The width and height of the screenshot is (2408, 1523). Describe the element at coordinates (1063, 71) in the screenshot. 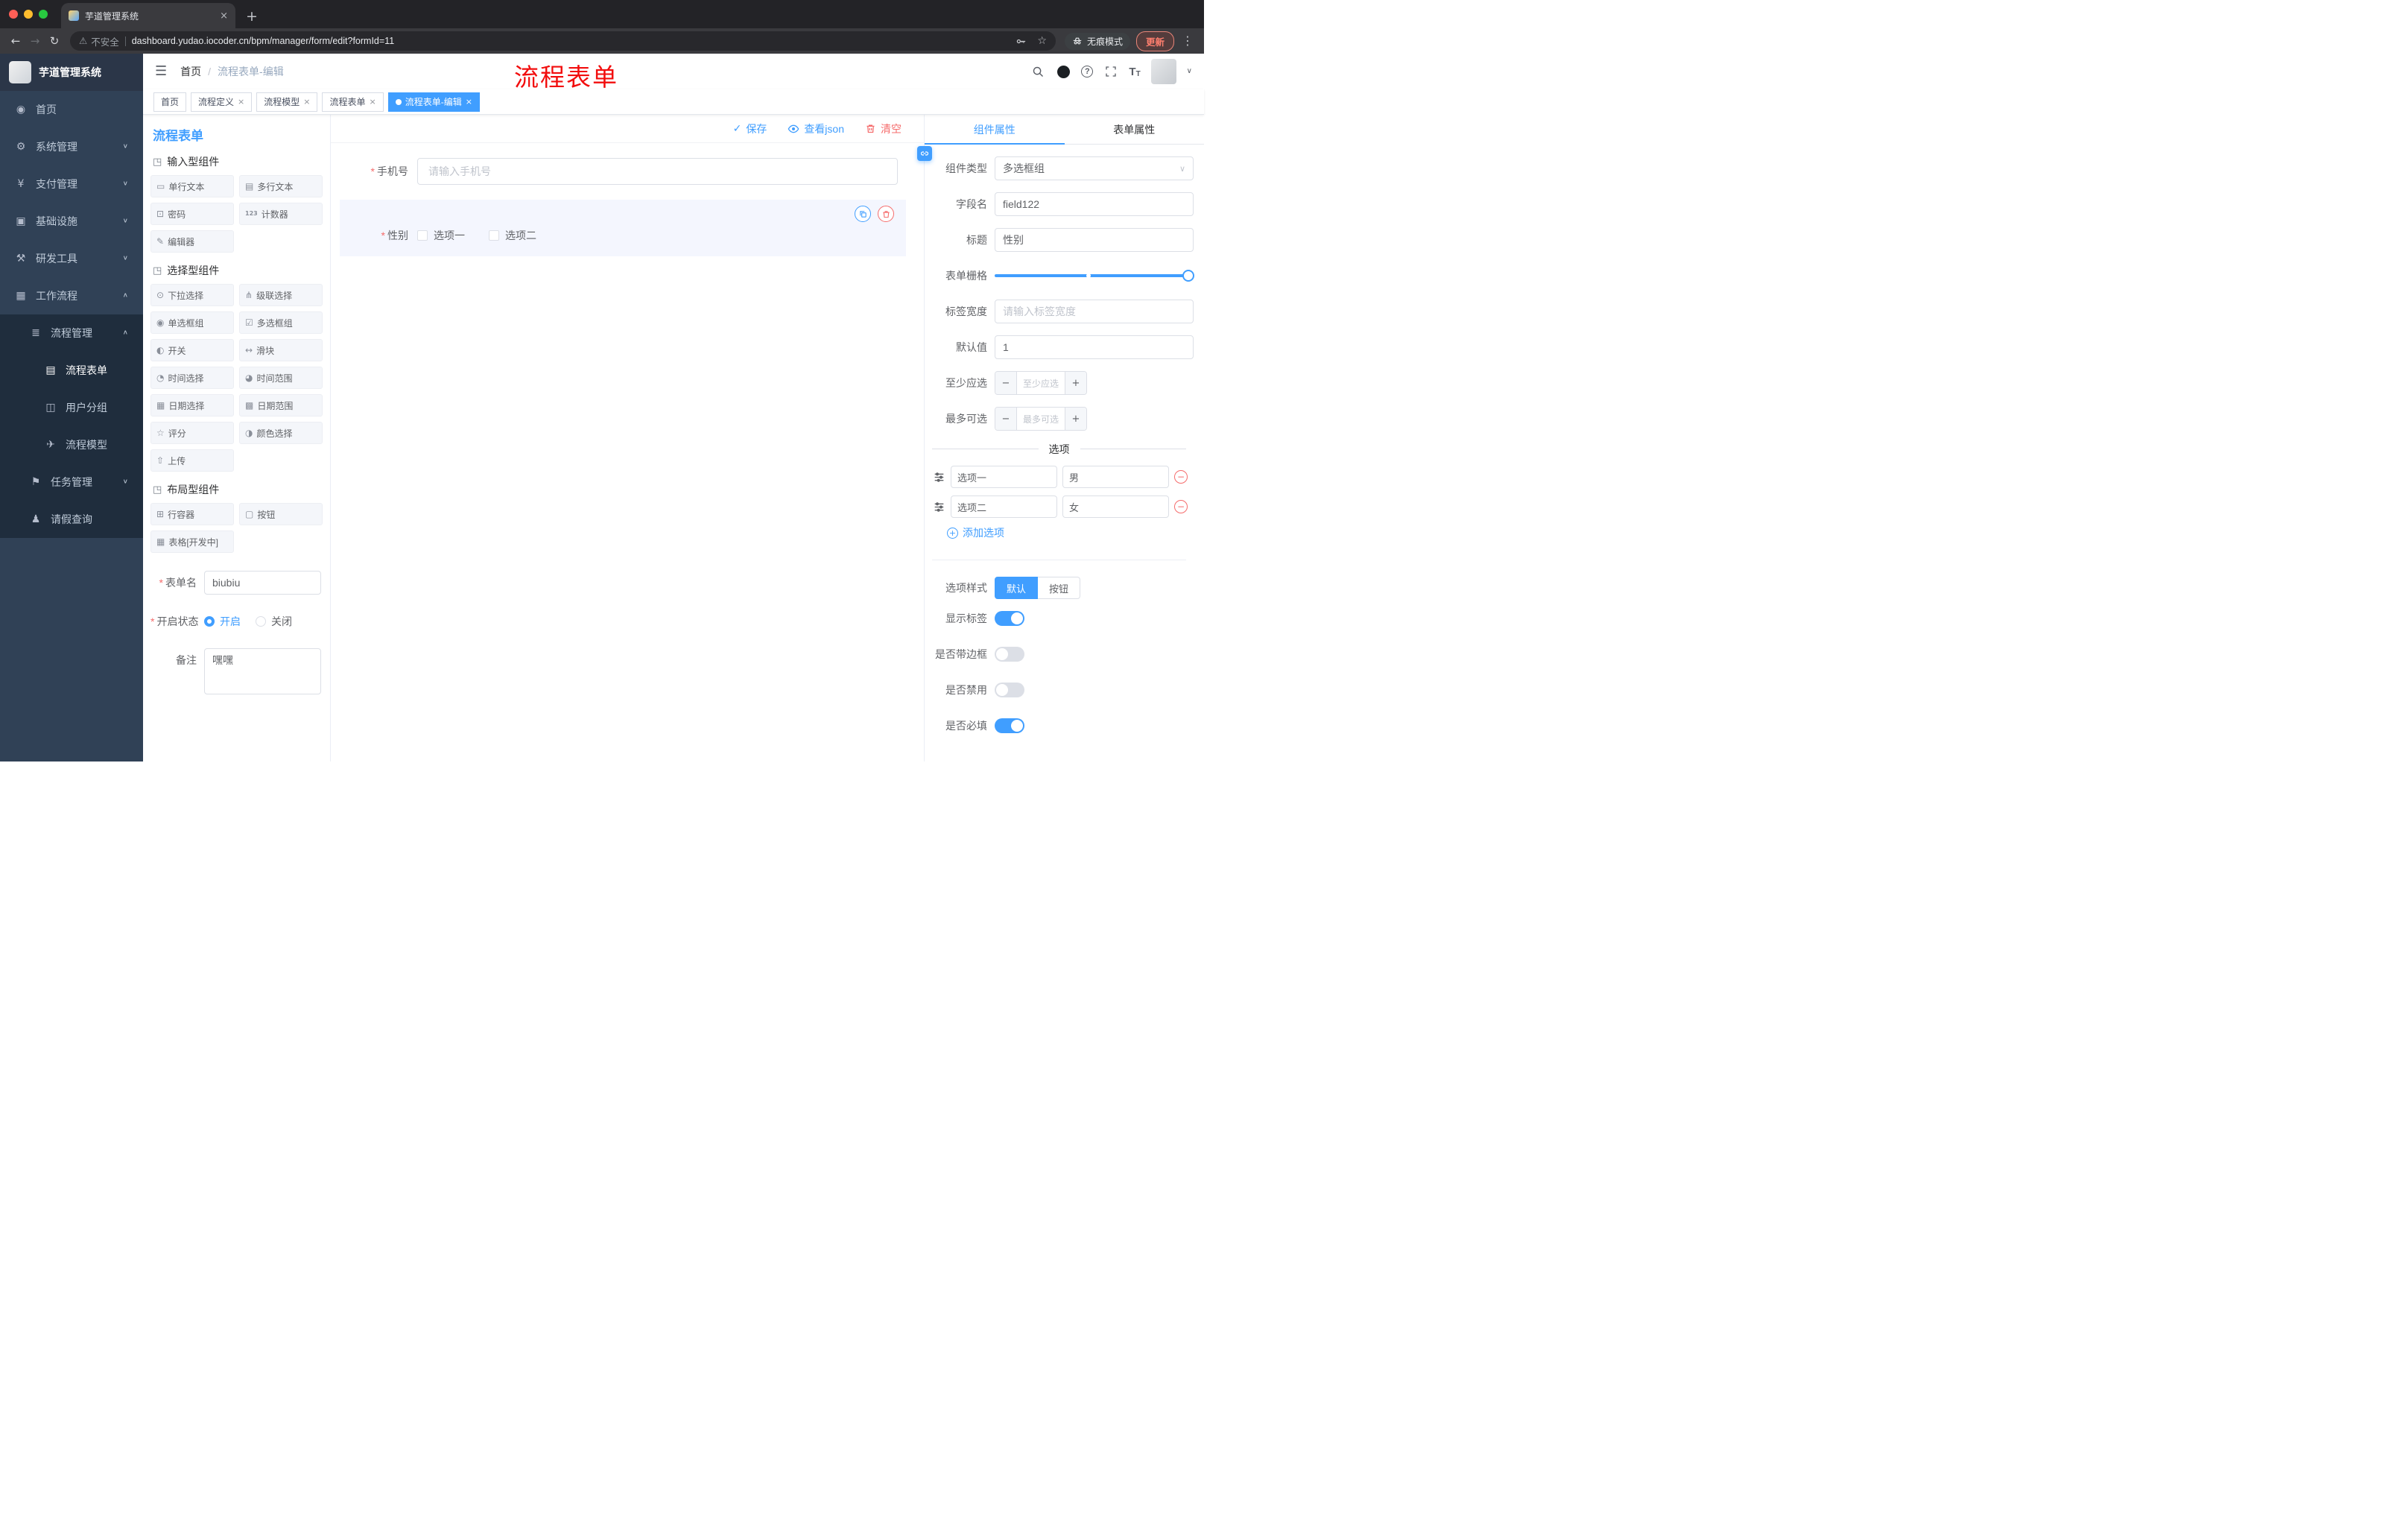

I see `github-icon` at that location.